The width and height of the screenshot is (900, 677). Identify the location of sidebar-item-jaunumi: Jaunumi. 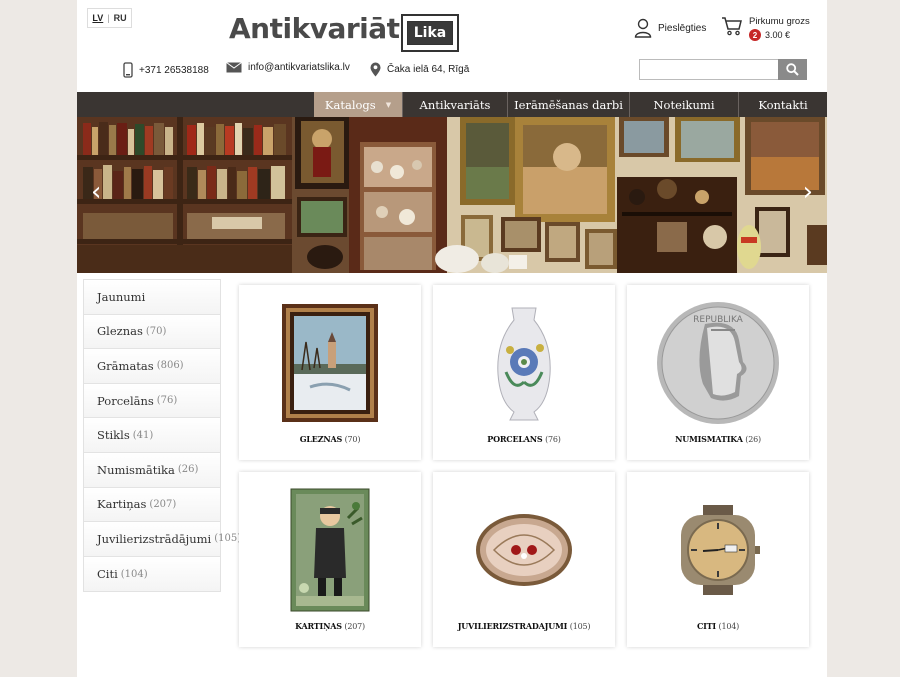
(152, 297).